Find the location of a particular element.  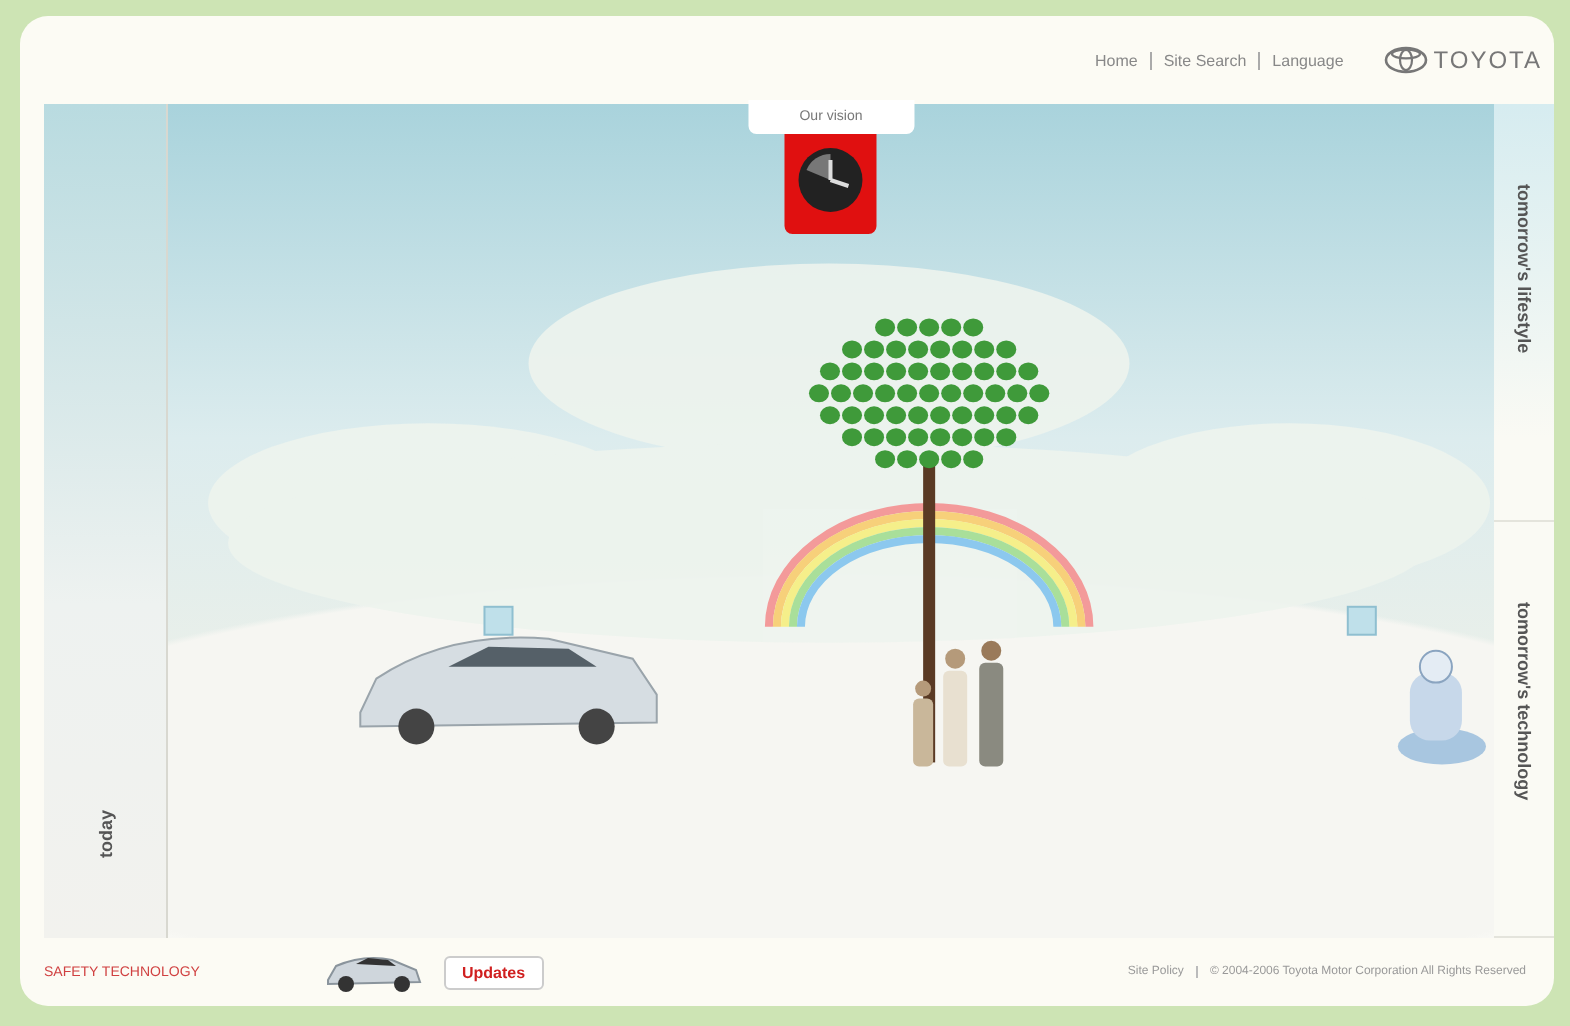

clock-badge is located at coordinates (831, 184).